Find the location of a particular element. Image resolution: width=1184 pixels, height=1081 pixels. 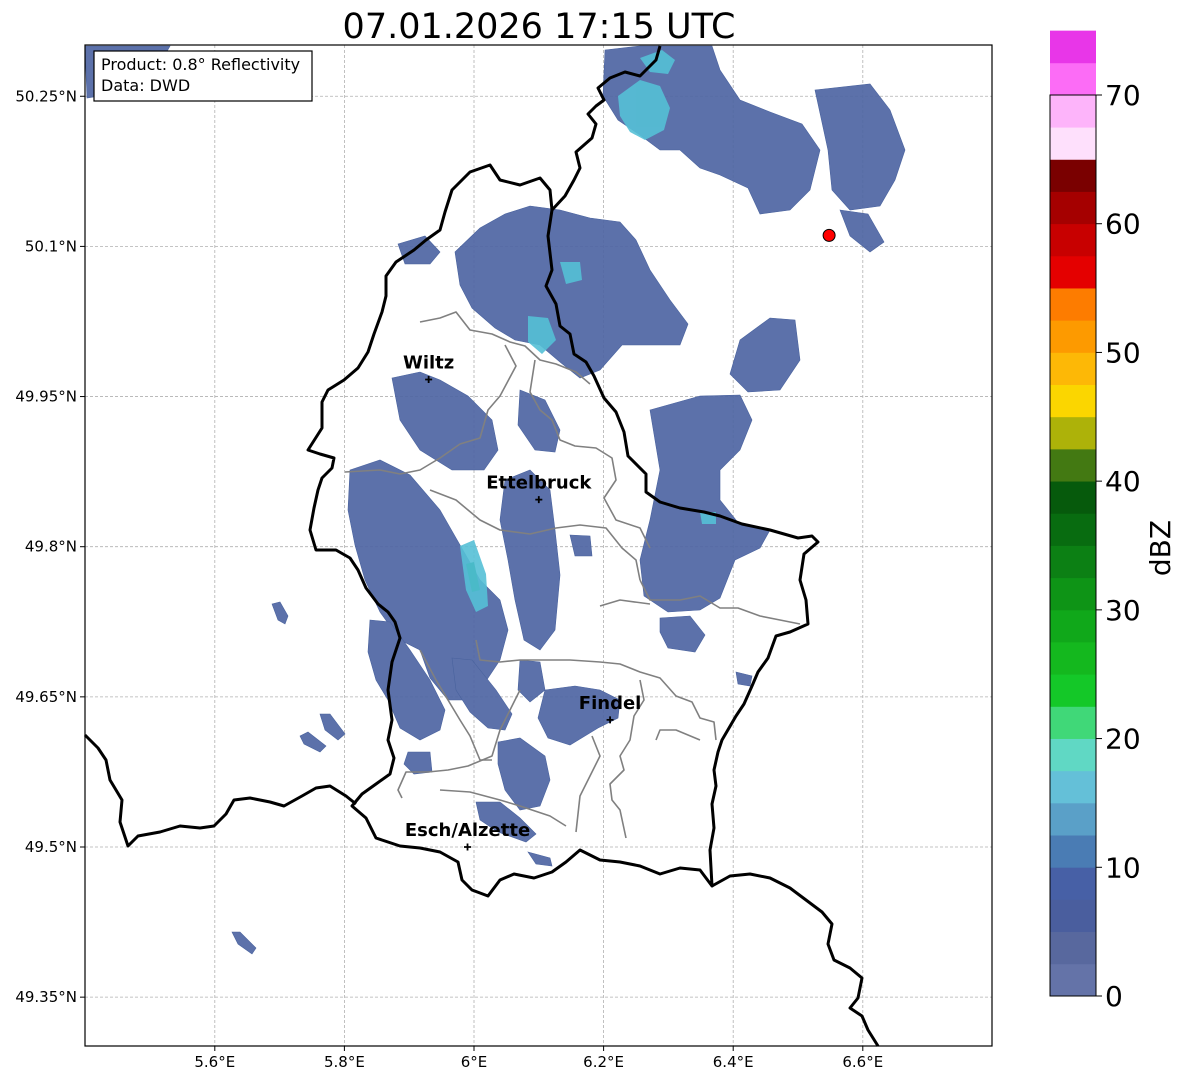

lon-tick-label: 6°E is located at coordinates (474, 1062).